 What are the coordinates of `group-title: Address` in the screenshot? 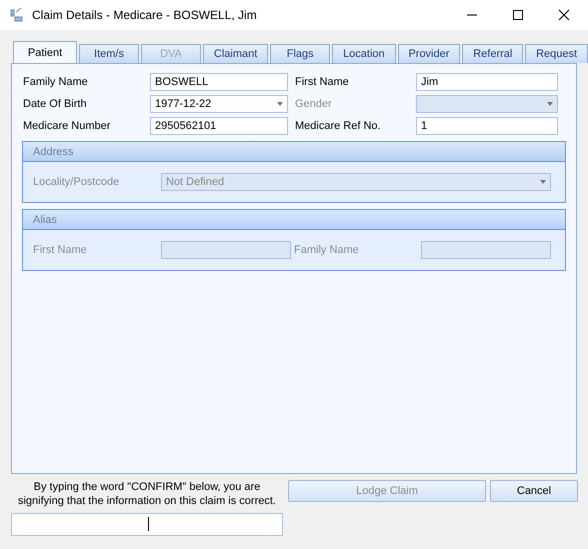 It's located at (53, 152).